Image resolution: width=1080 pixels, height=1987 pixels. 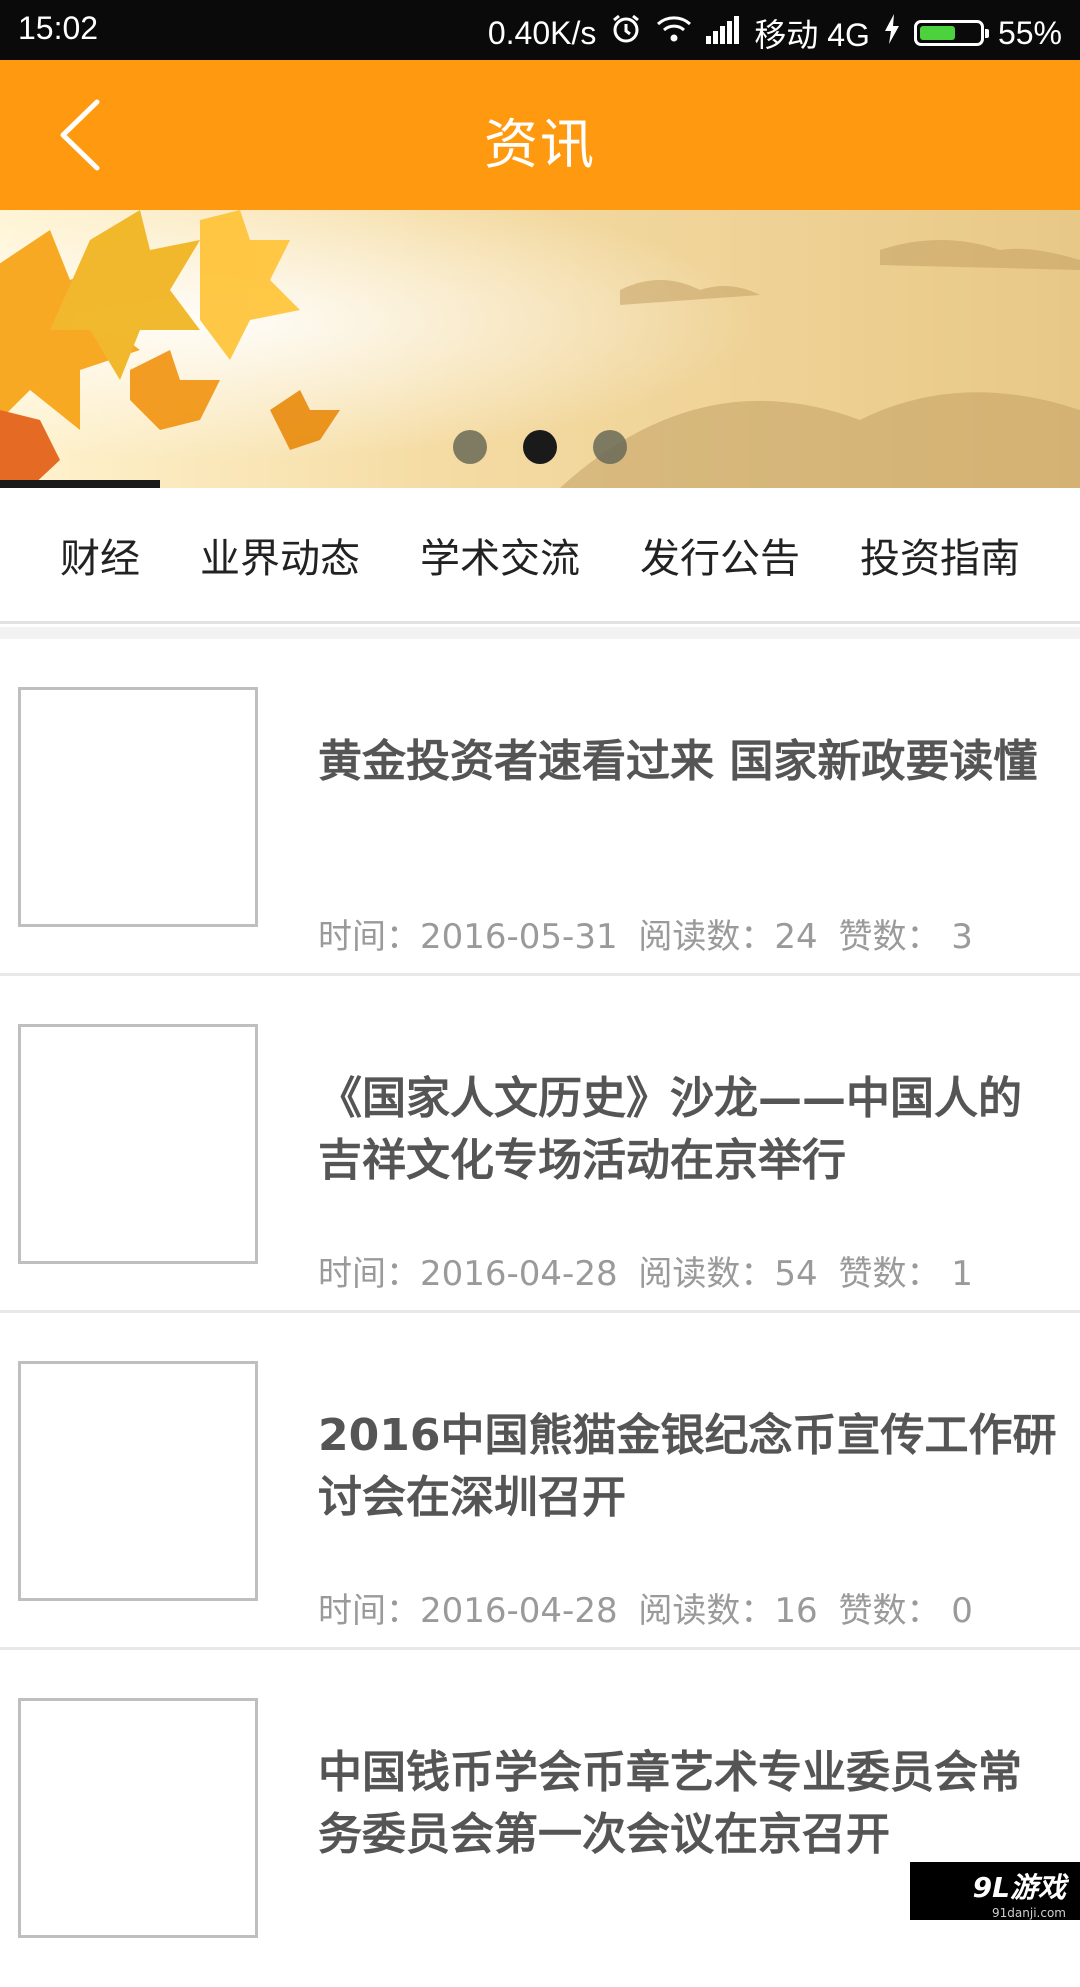 What do you see at coordinates (728, 937) in the screenshot?
I see `news-reads: 阅读数：24` at bounding box center [728, 937].